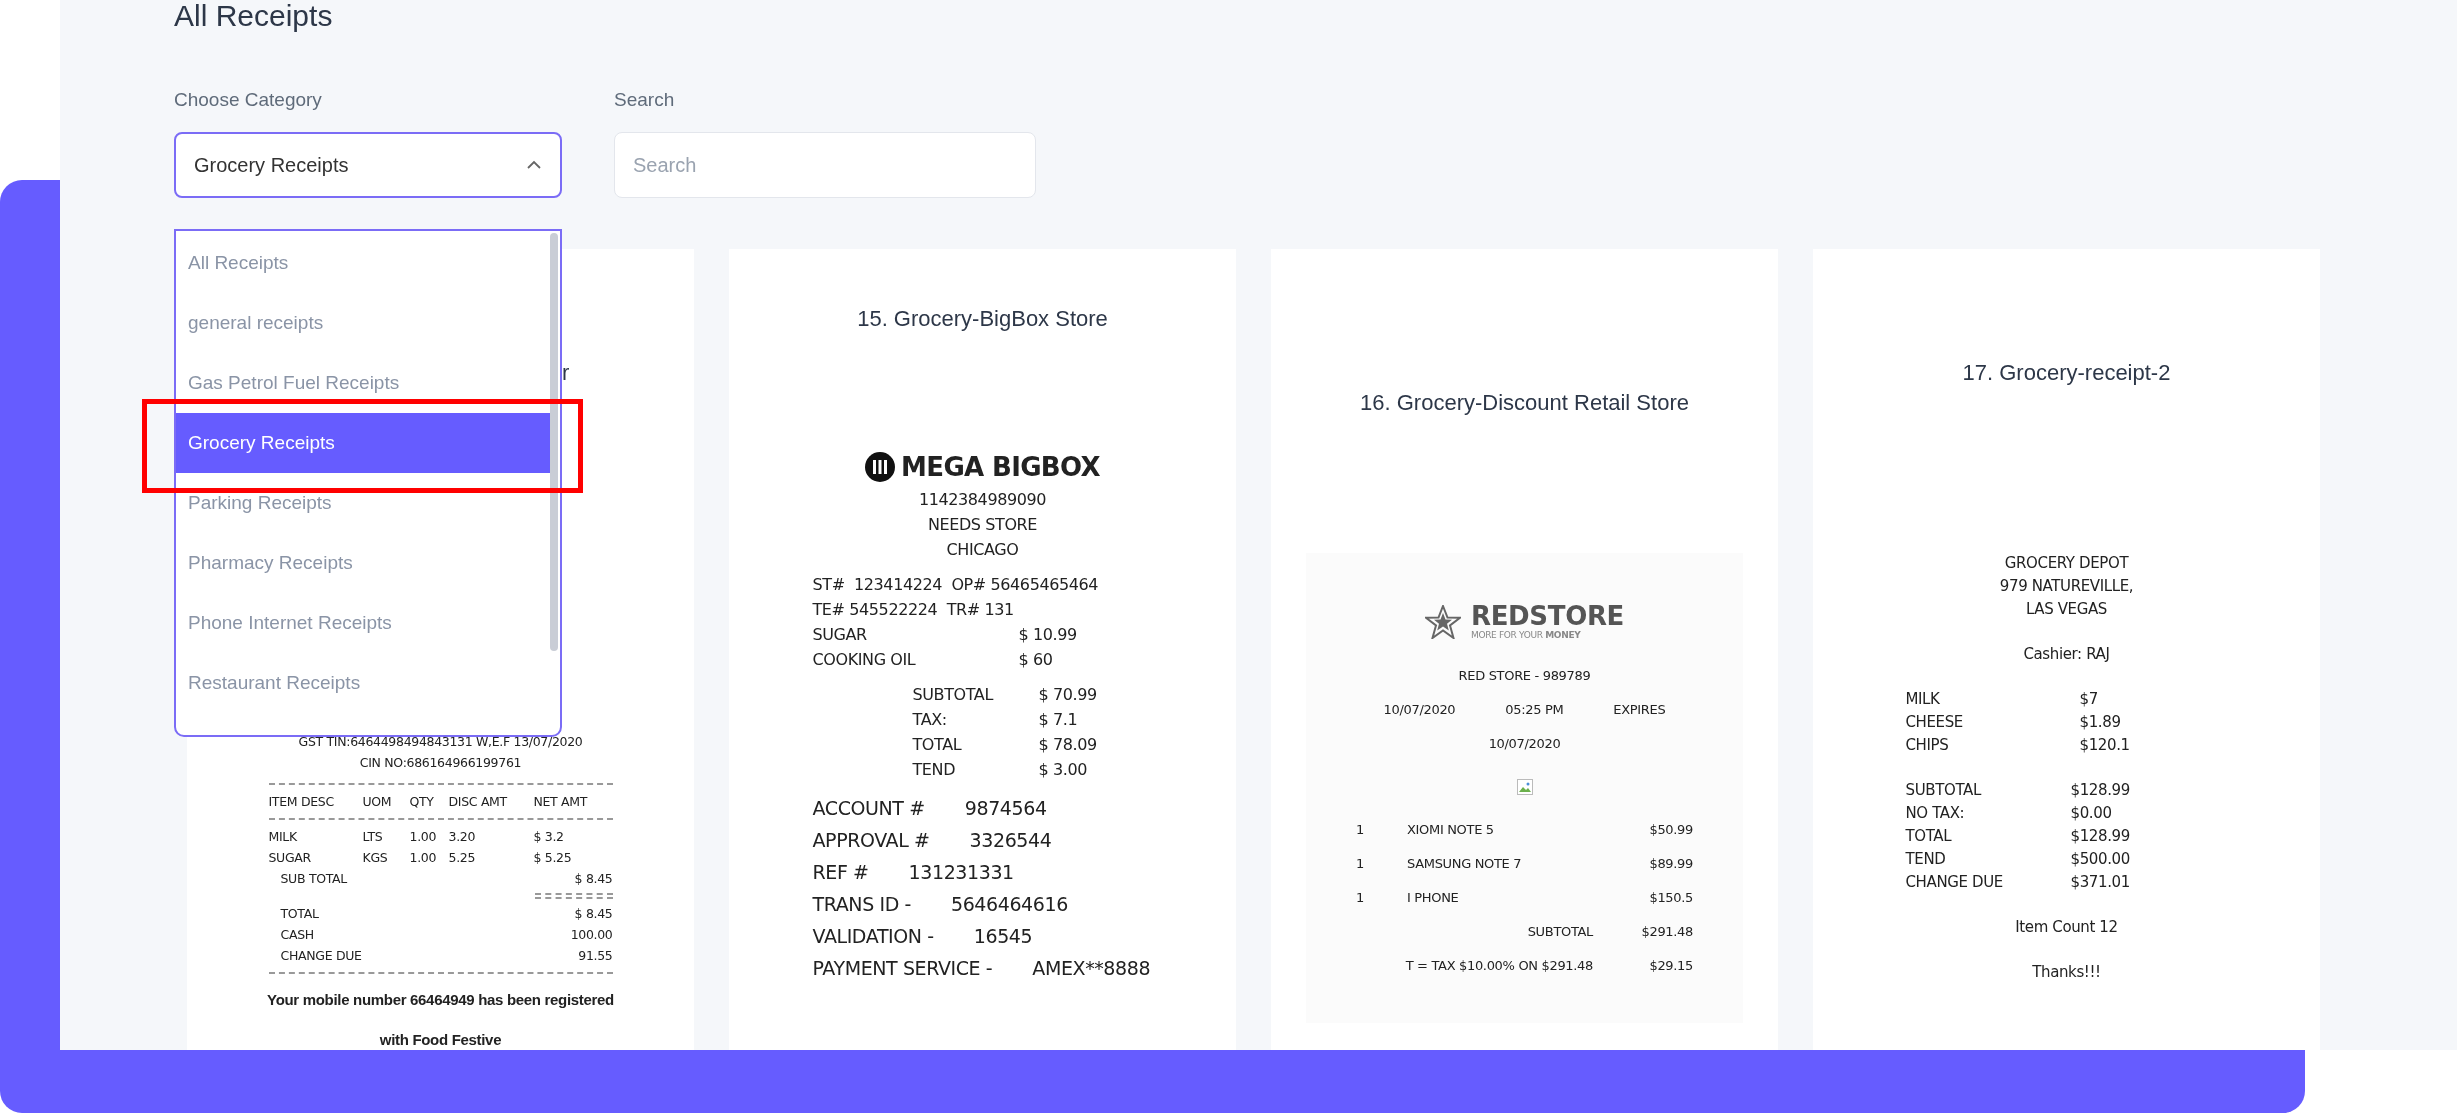 The width and height of the screenshot is (2457, 1113). Describe the element at coordinates (478, 802) in the screenshot. I see `receipt-cell-text: DISC AMT` at that location.